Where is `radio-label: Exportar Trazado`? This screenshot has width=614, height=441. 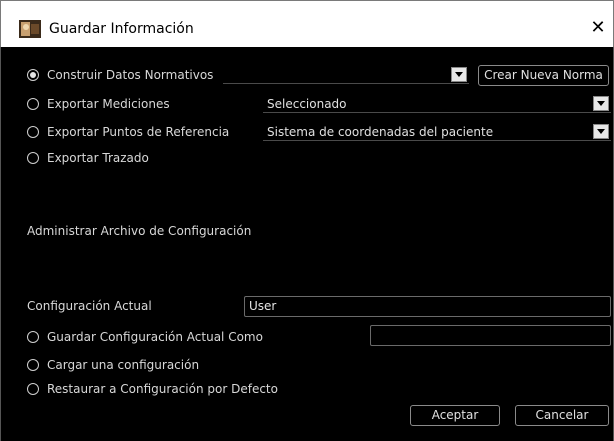
radio-label: Exportar Trazado is located at coordinates (98, 158).